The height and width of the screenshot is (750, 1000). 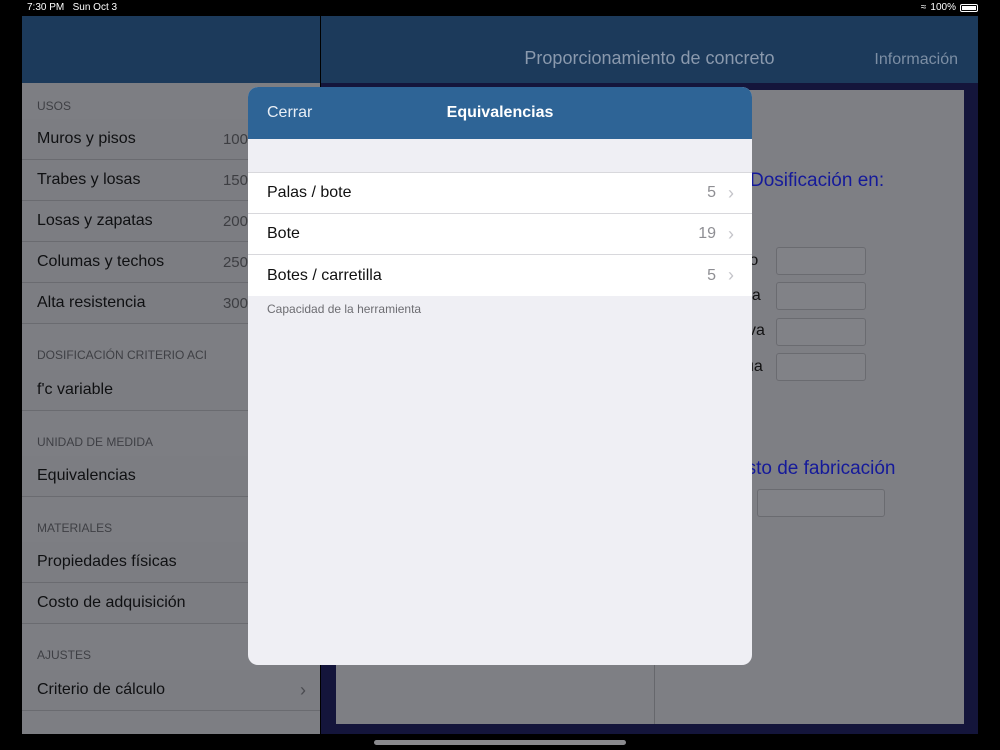 What do you see at coordinates (344, 309) in the screenshot?
I see `section-footer: Capacidad de la herramienta` at bounding box center [344, 309].